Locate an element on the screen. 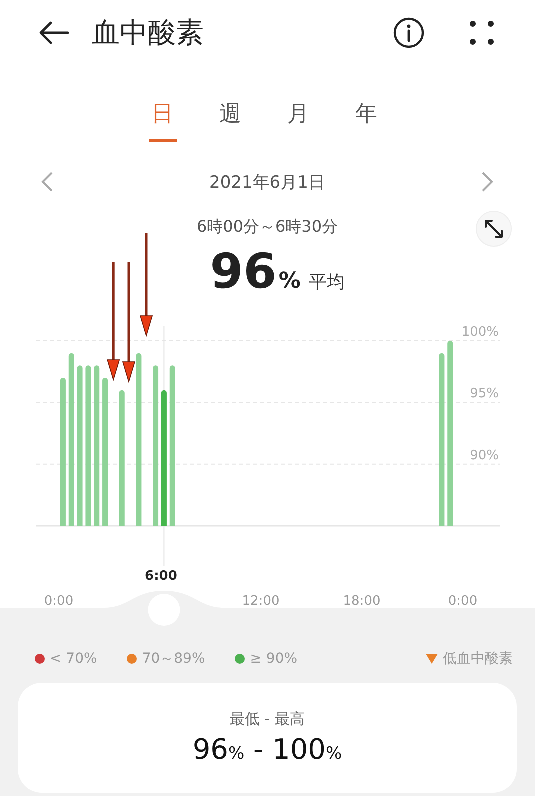 The width and height of the screenshot is (535, 800). average-value: 96% is located at coordinates (255, 272).